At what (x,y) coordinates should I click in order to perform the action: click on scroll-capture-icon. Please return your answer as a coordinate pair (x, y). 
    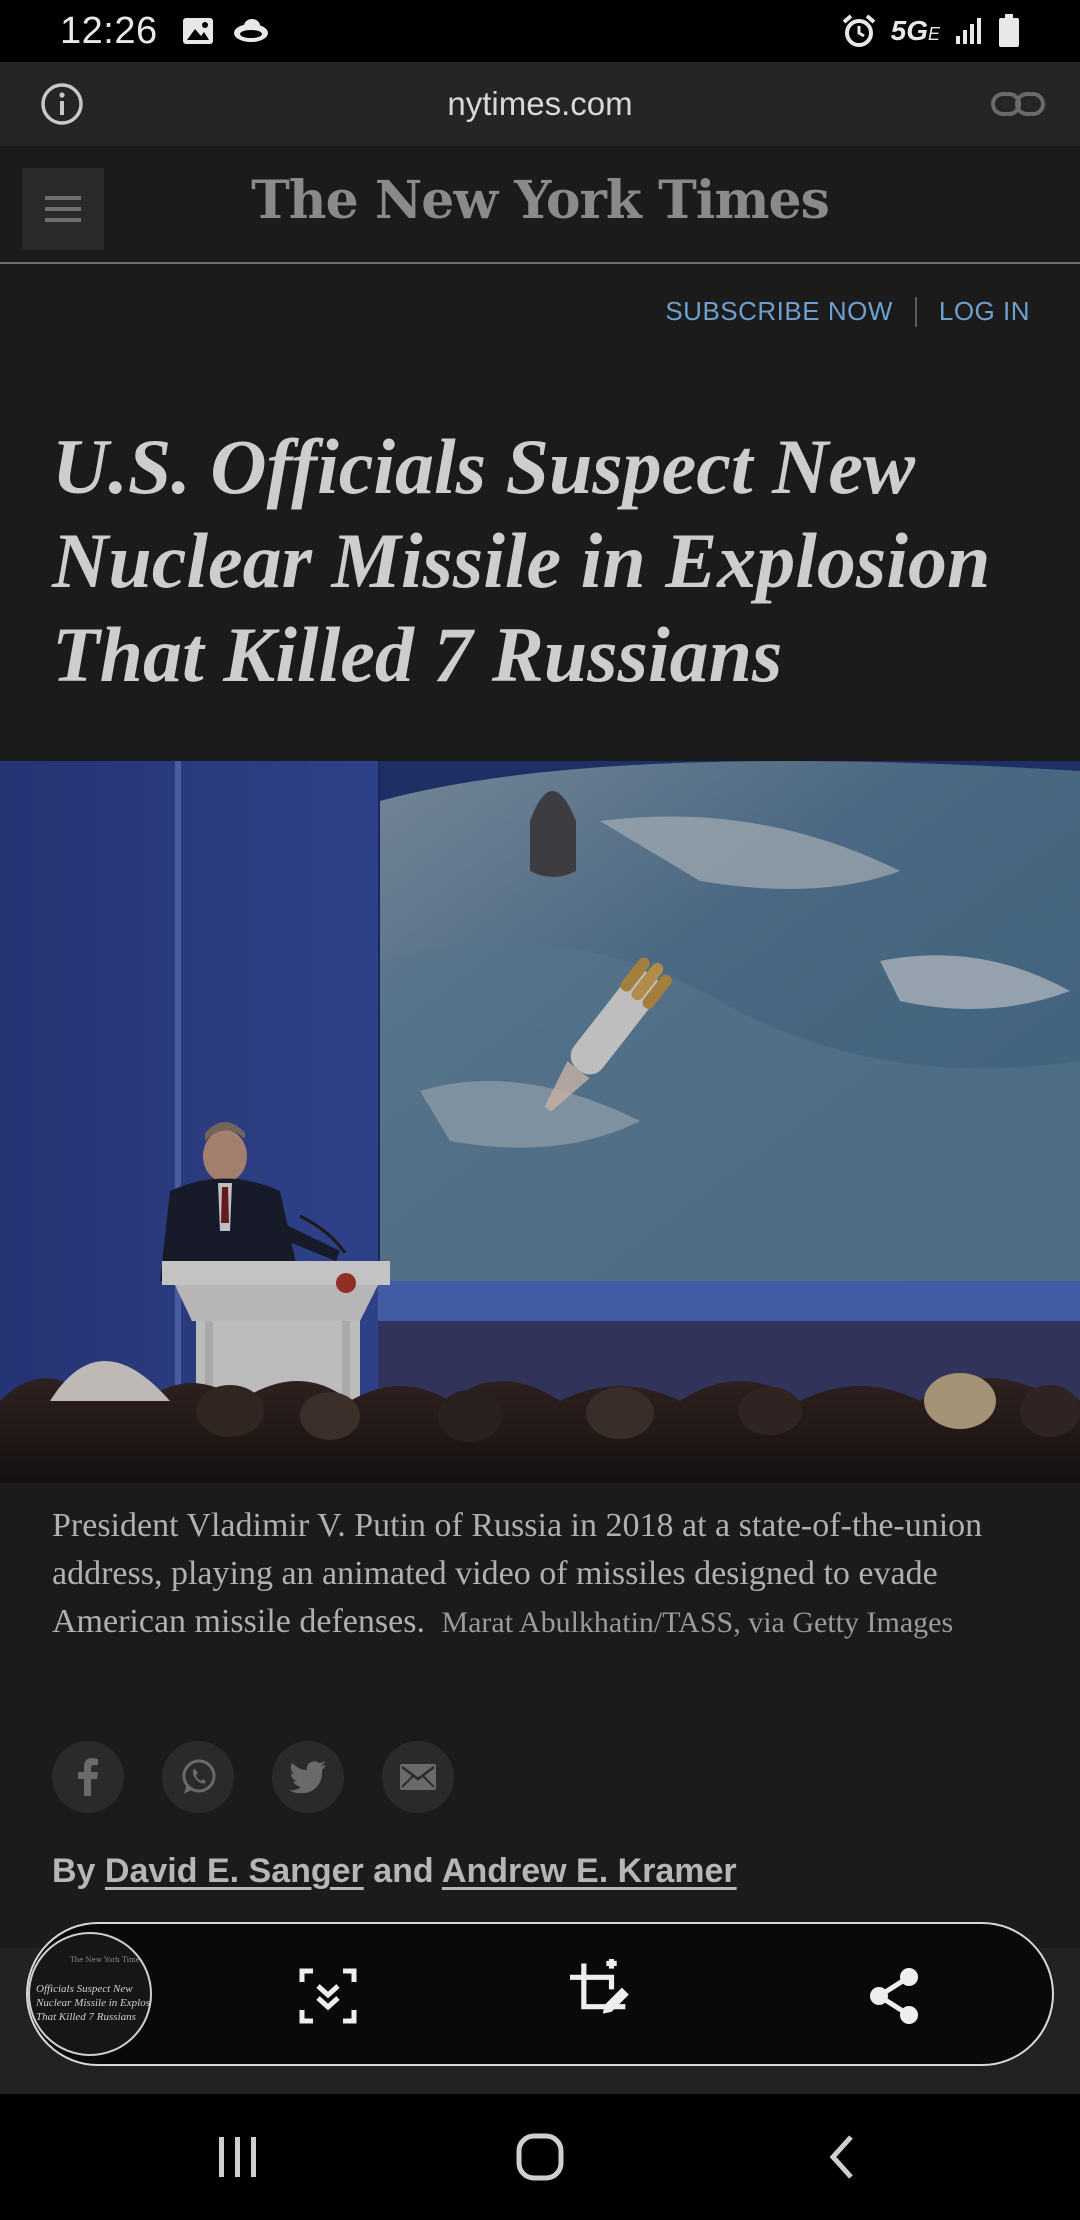
    Looking at the image, I should click on (328, 1996).